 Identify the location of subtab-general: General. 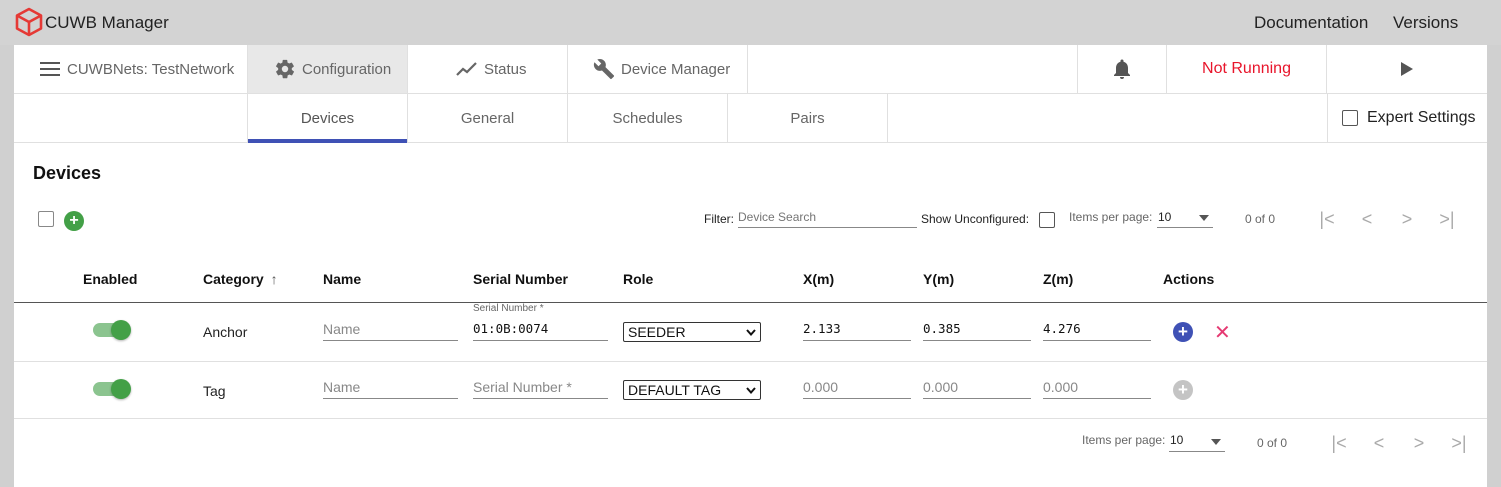
(488, 118).